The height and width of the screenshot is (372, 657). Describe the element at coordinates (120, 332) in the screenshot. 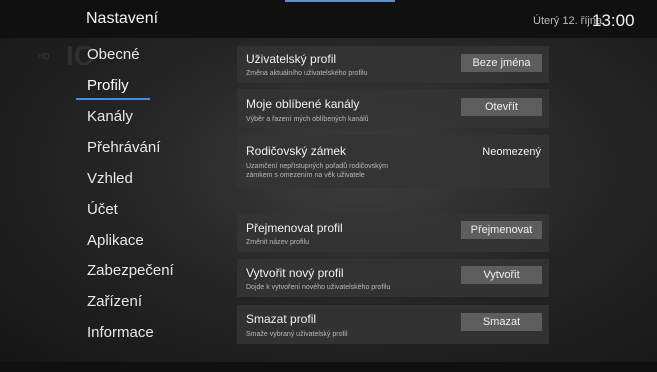

I see `menu-item-informace: Informace` at that location.